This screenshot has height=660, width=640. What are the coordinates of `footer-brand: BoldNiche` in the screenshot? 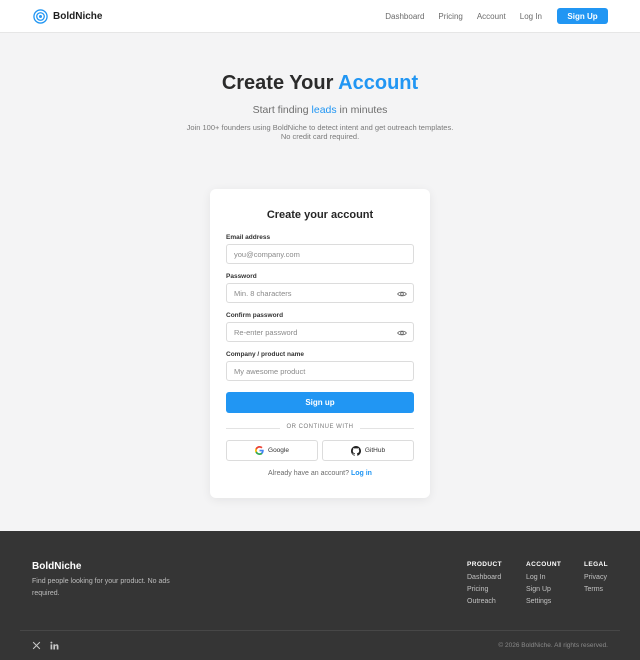 It's located at (57, 566).